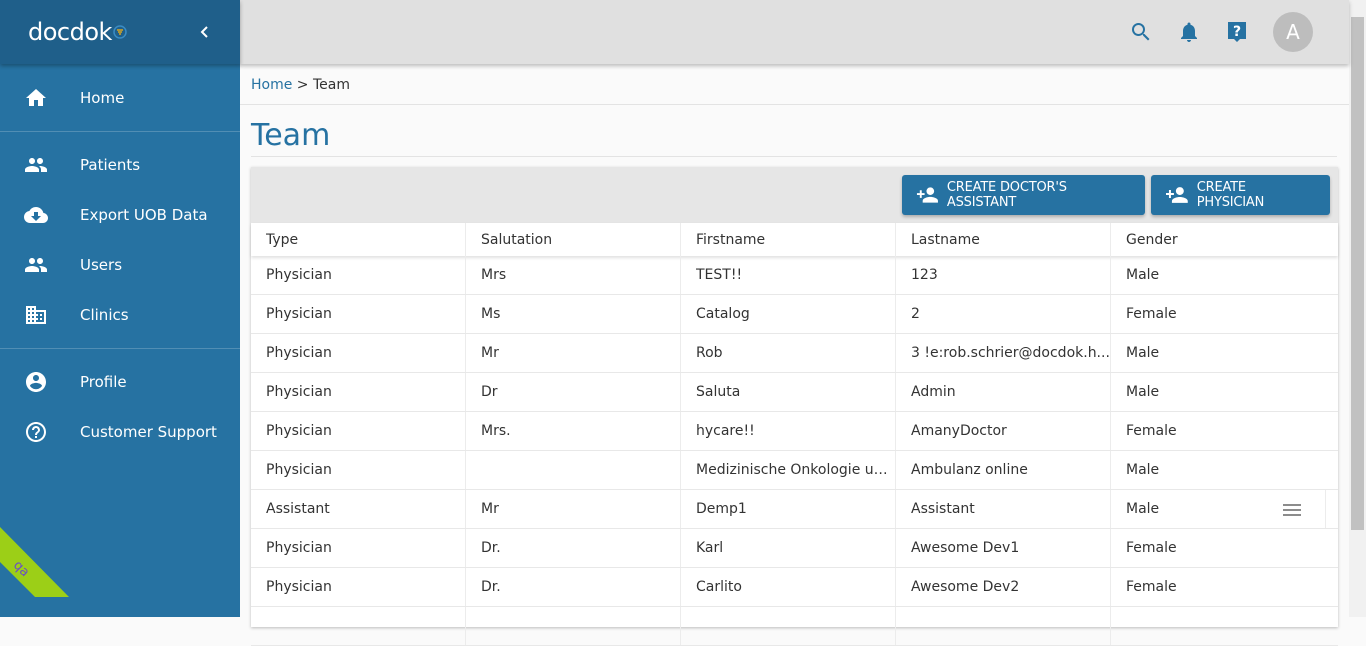  I want to click on breadcrumb-home: Home, so click(271, 85).